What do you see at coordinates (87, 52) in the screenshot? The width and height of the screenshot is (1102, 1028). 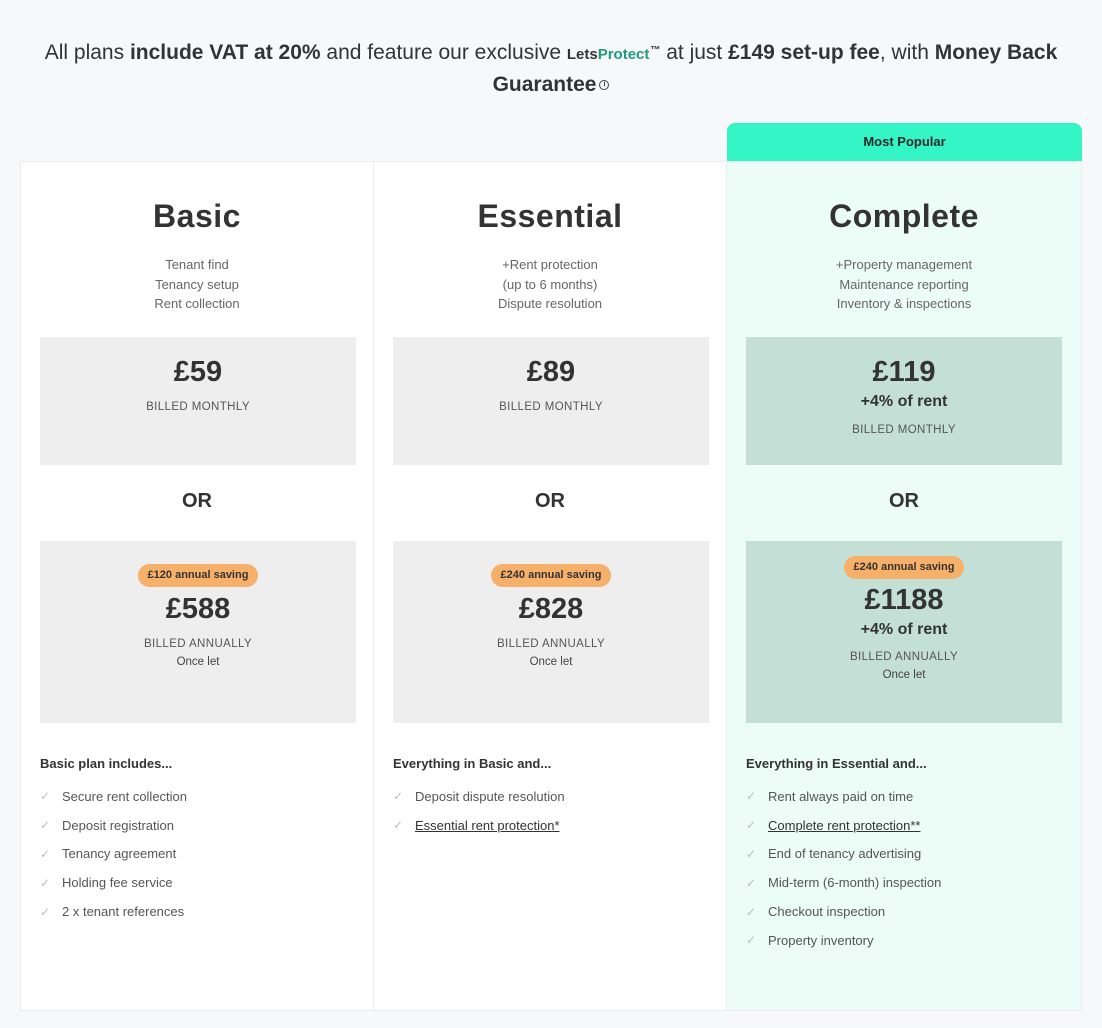 I see `headline-text-1: All plans` at bounding box center [87, 52].